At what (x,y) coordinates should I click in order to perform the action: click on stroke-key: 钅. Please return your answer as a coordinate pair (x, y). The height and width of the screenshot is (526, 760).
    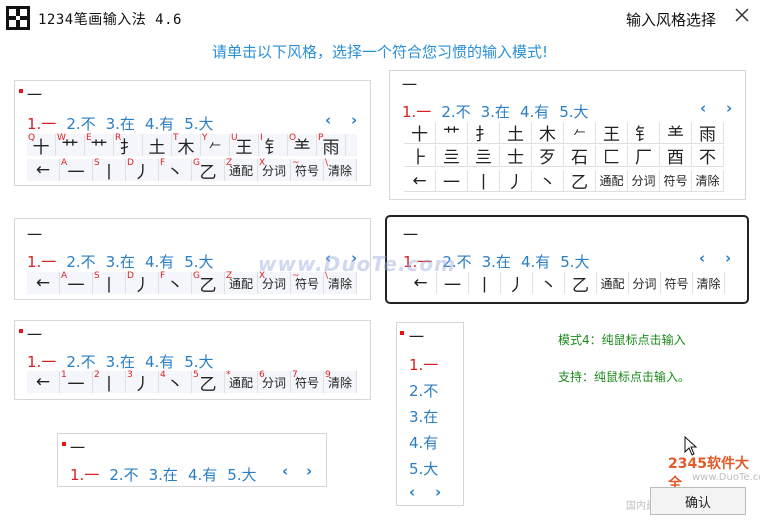
    Looking at the image, I should click on (644, 133).